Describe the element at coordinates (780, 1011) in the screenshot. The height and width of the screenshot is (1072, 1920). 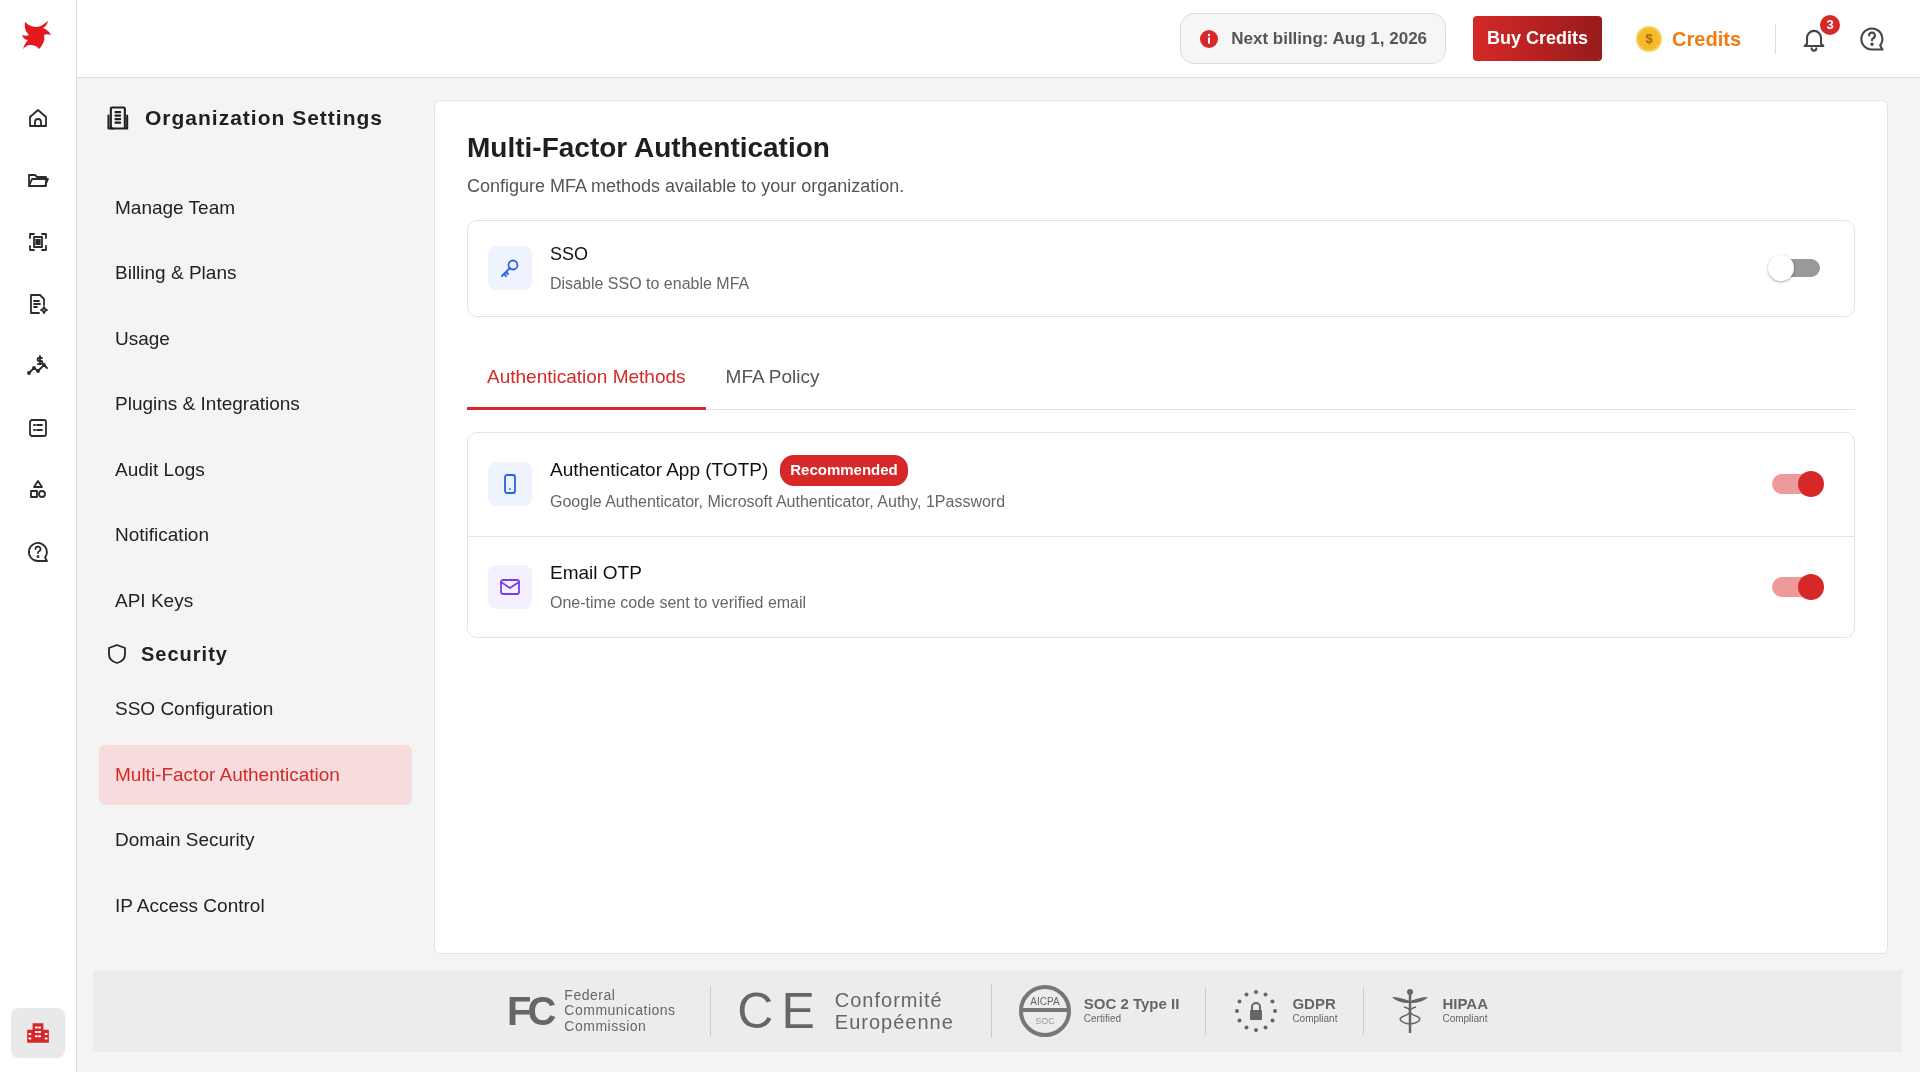
I see `ce-mark-logo: CE` at that location.